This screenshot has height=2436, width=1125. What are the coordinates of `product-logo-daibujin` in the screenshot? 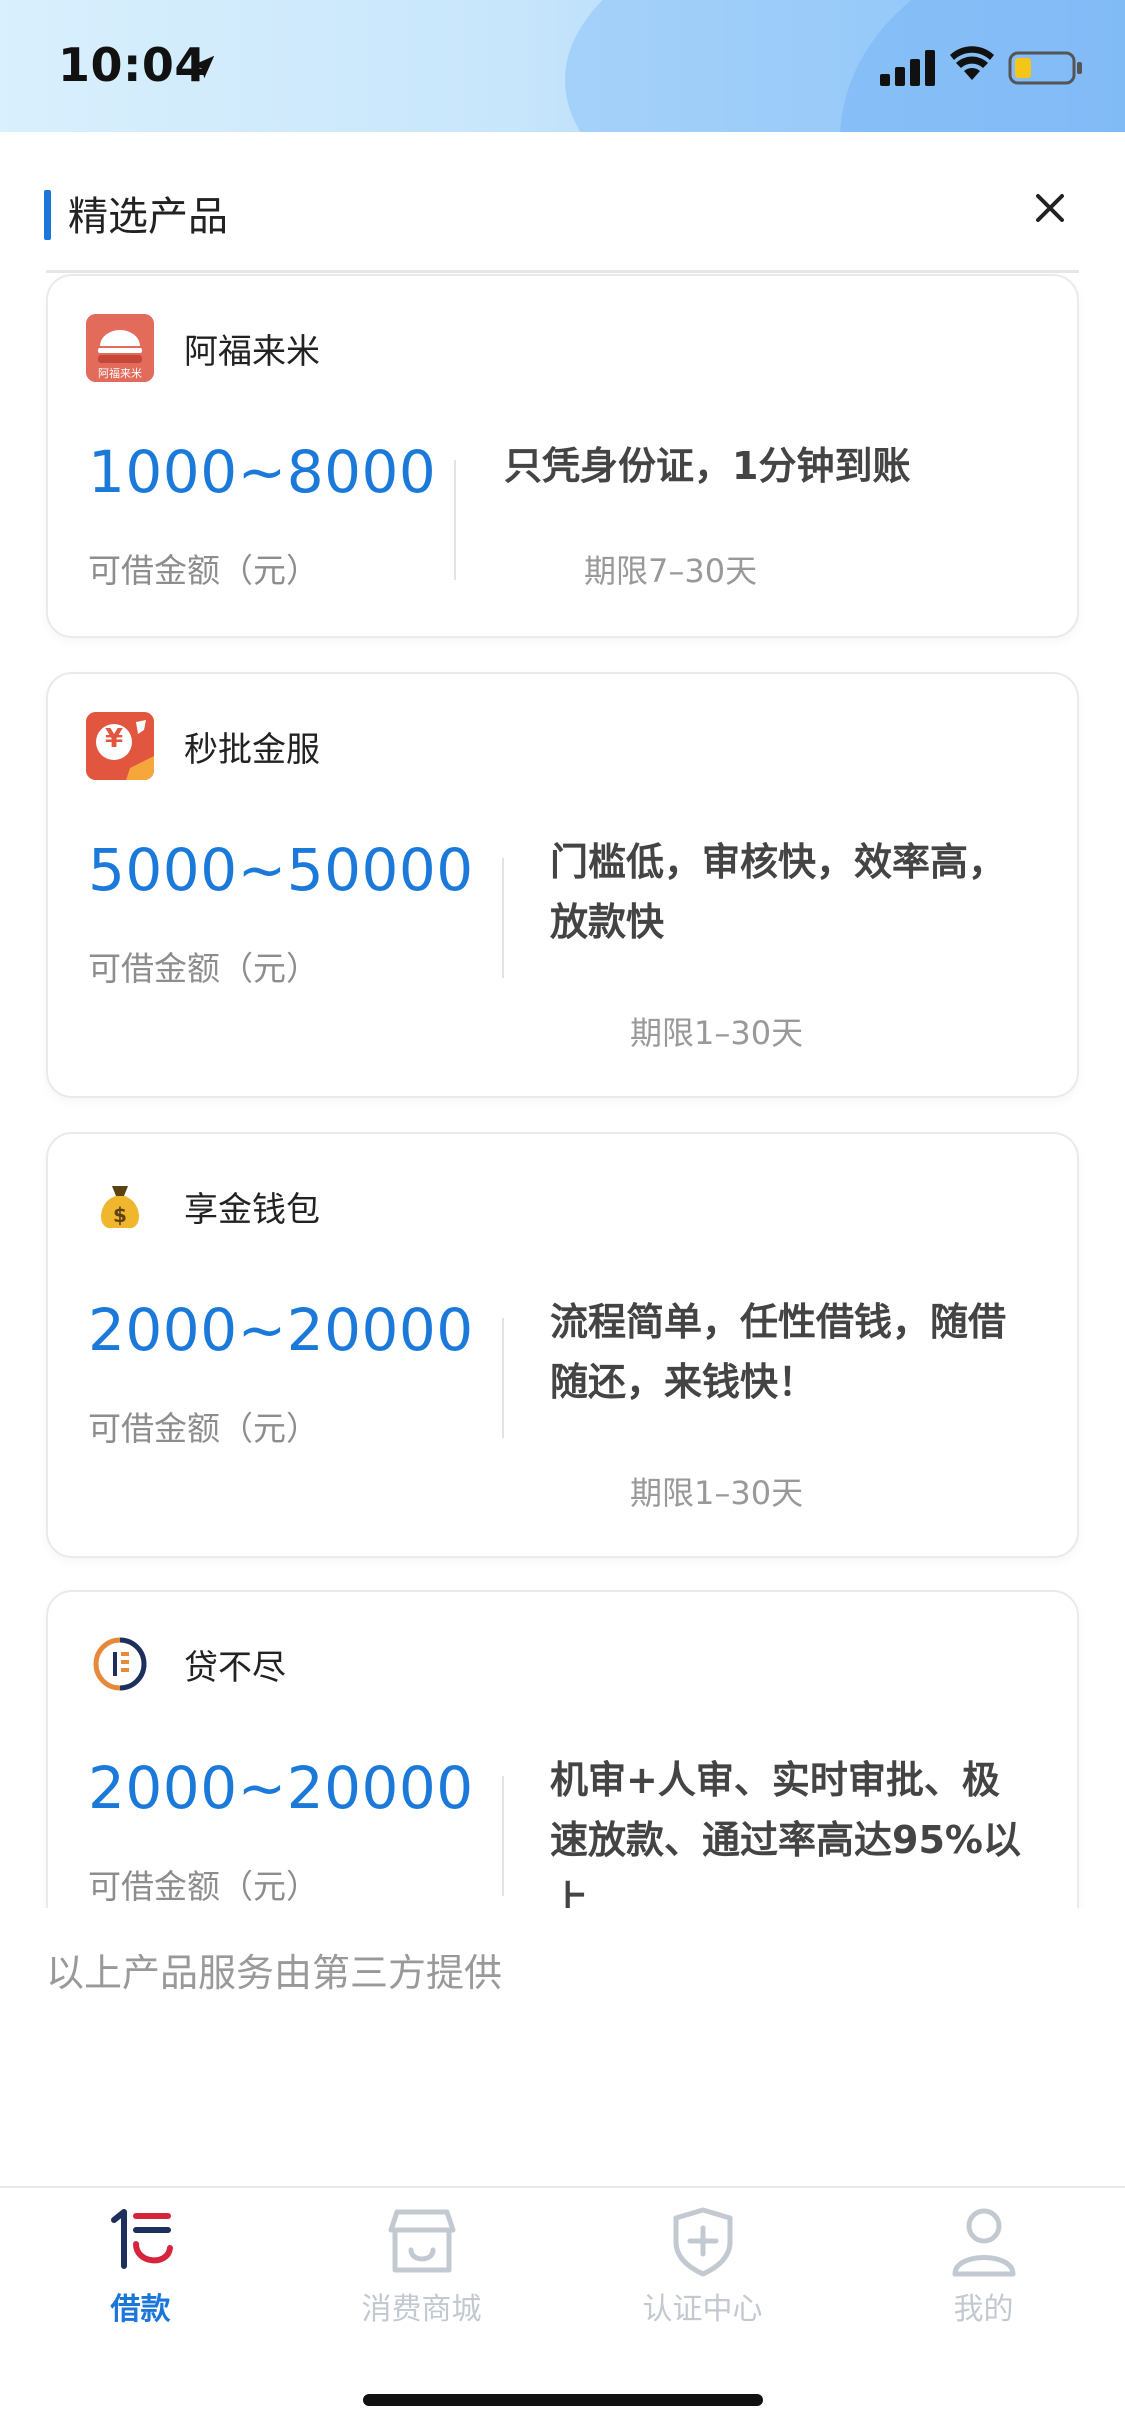 It's located at (120, 1664).